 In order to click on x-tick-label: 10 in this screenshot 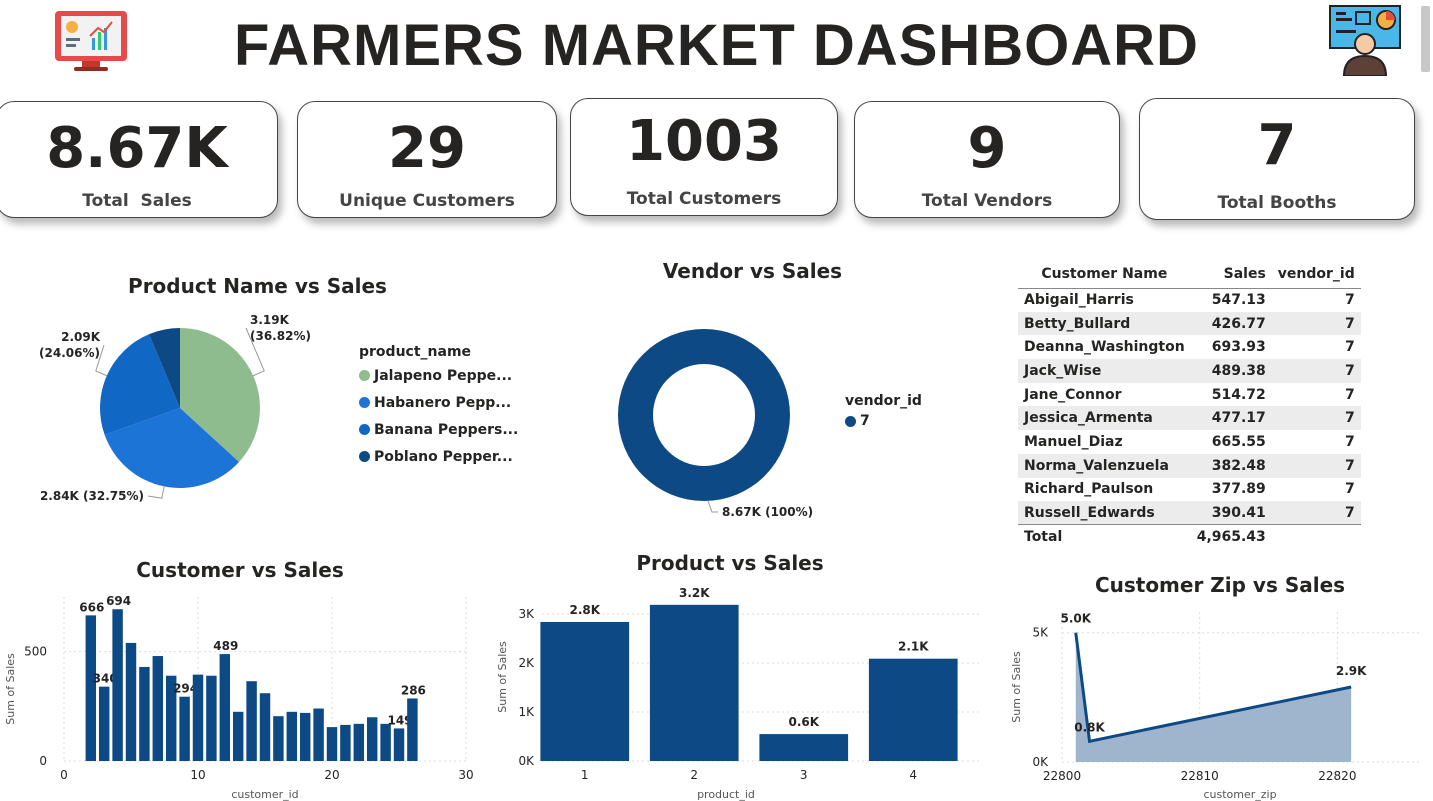, I will do `click(197, 775)`.